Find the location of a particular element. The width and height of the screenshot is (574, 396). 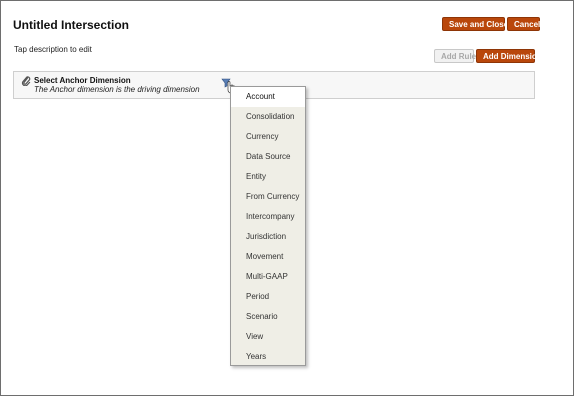

add-rule-button: Add Rule is located at coordinates (455, 56).